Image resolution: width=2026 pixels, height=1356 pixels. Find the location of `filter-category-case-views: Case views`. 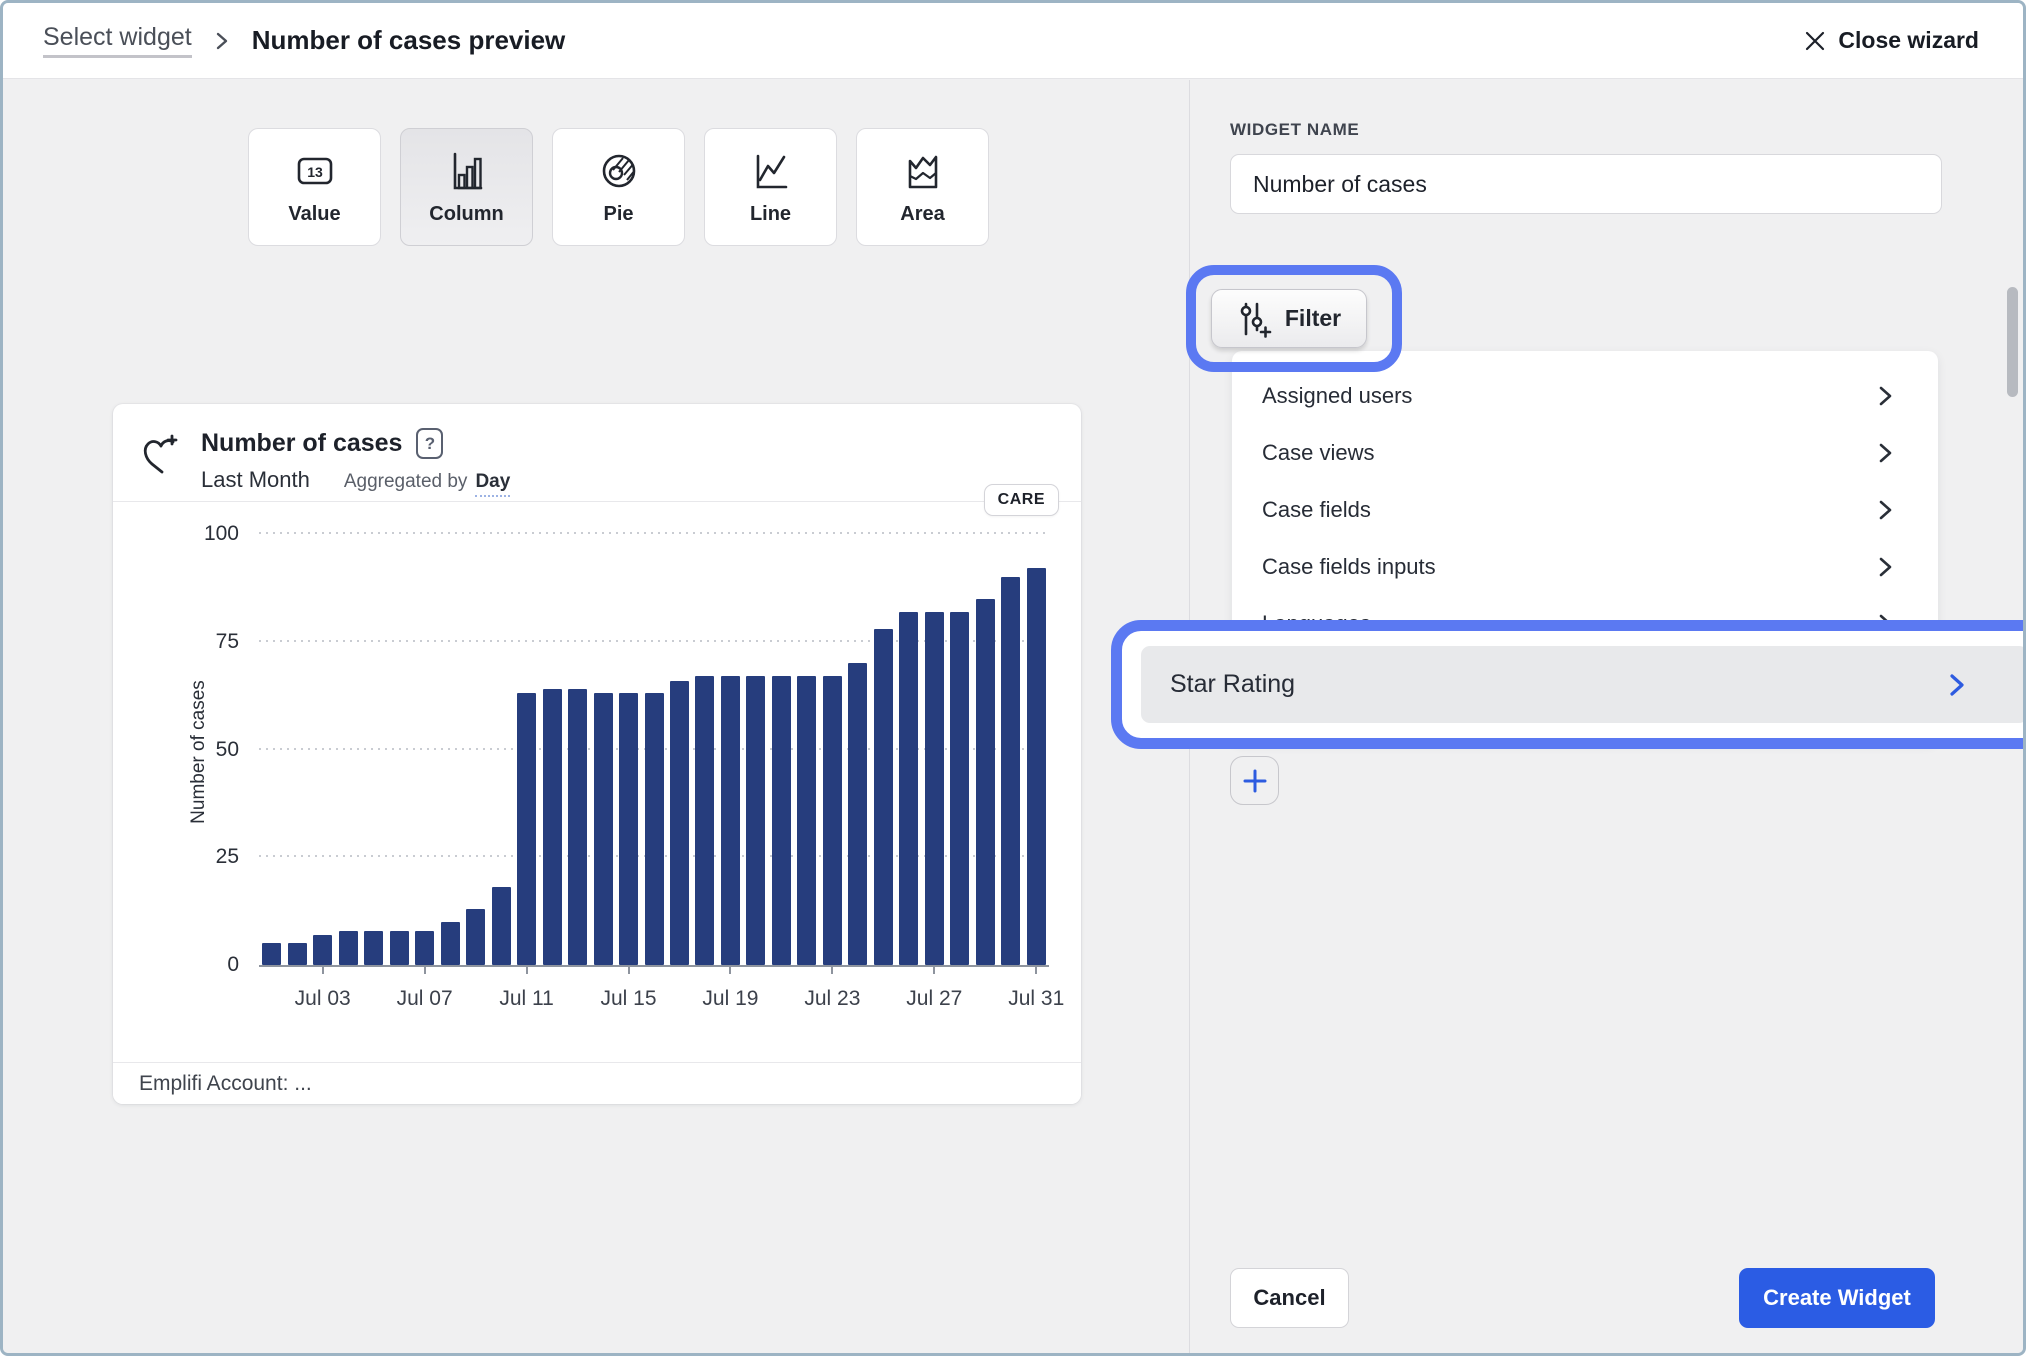

filter-category-case-views: Case views is located at coordinates (1585, 452).